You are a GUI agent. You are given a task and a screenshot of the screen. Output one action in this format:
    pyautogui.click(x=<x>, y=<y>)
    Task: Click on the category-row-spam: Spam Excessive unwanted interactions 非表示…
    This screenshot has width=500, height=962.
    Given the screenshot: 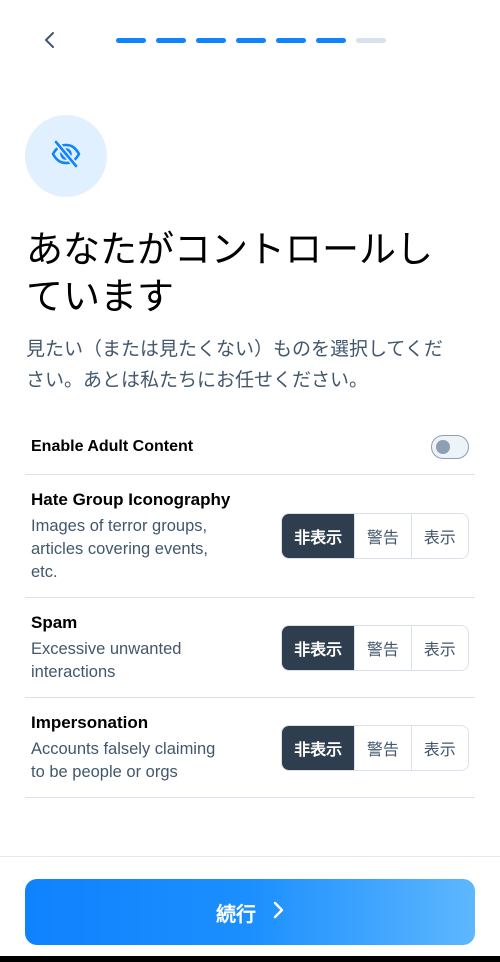 What is the action you would take?
    pyautogui.click(x=250, y=648)
    